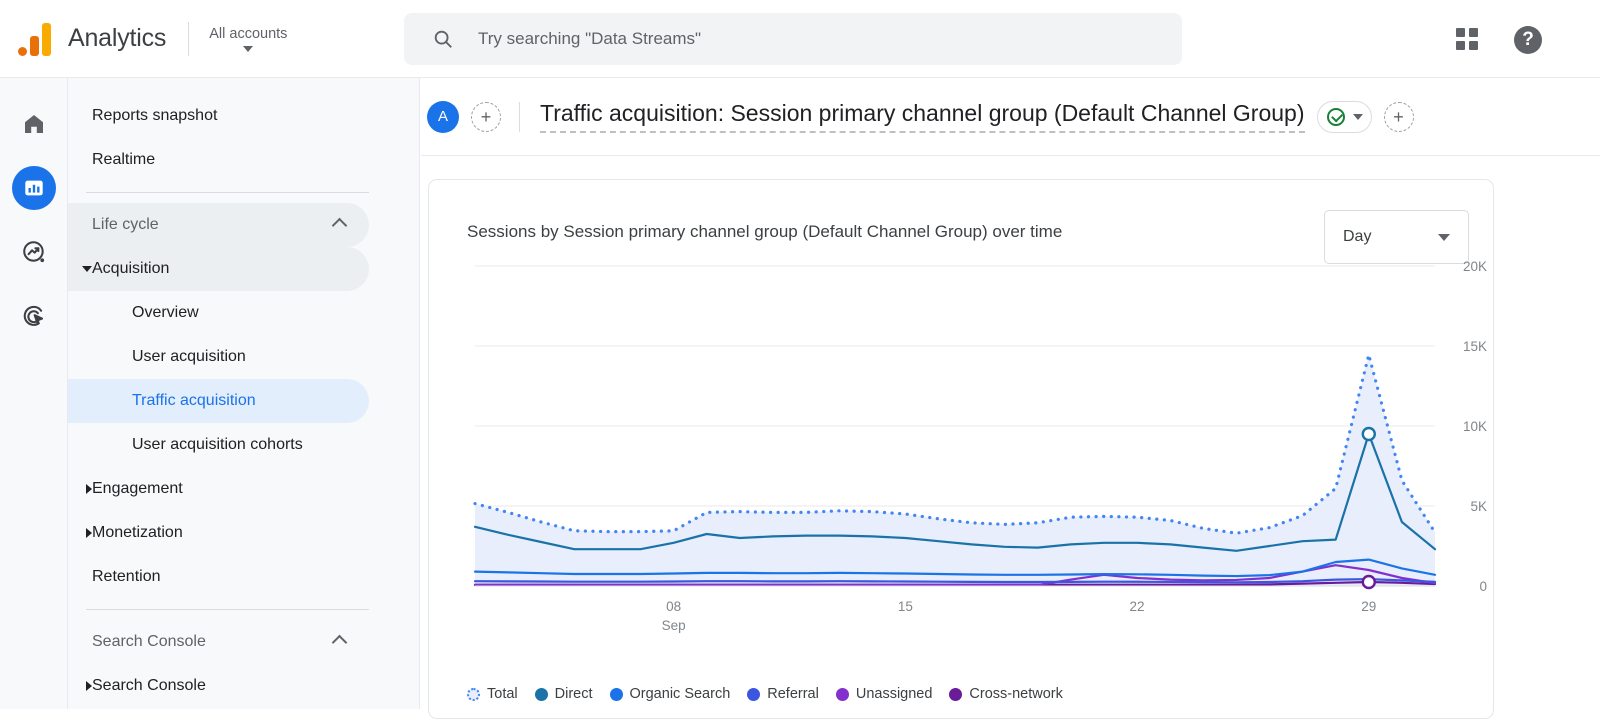  I want to click on account-selector-label: All accounts, so click(248, 33).